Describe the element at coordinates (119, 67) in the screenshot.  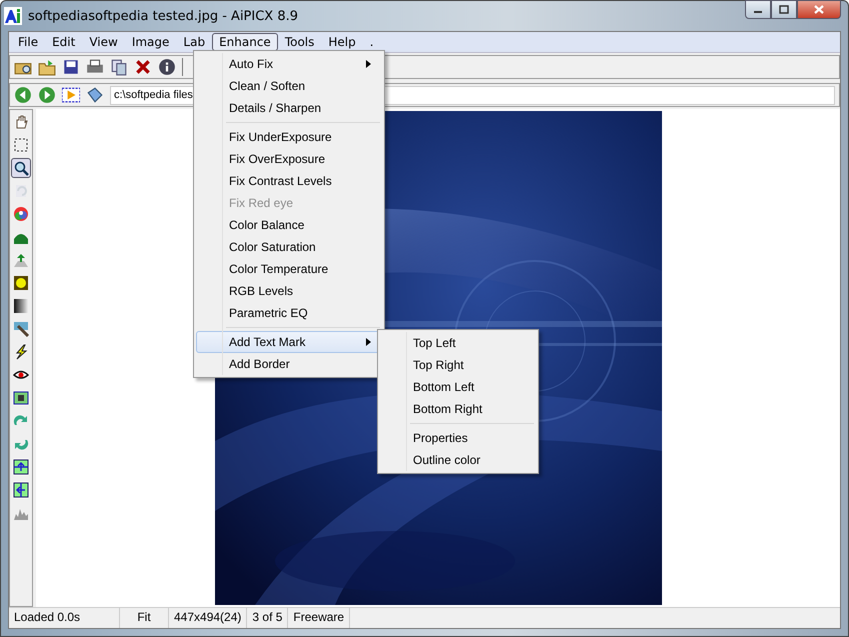
I see `copy-icon` at that location.